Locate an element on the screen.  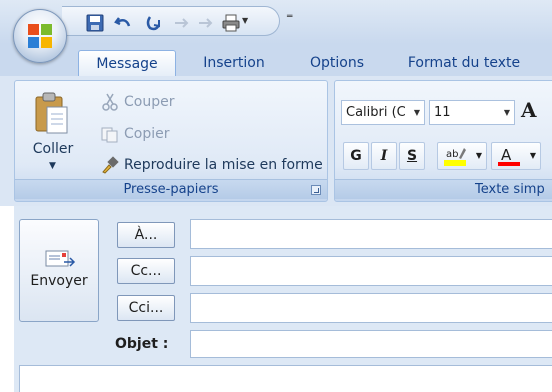
font-name-value: Calibri (C is located at coordinates (376, 112).